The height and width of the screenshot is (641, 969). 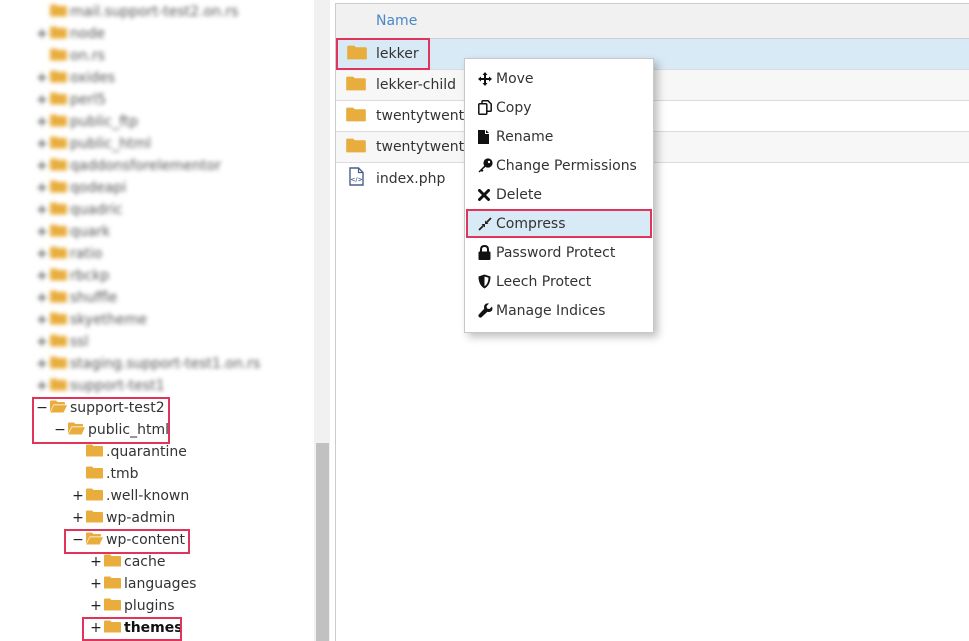 What do you see at coordinates (146, 452) in the screenshot?
I see `tree-item-label: .quarantine` at bounding box center [146, 452].